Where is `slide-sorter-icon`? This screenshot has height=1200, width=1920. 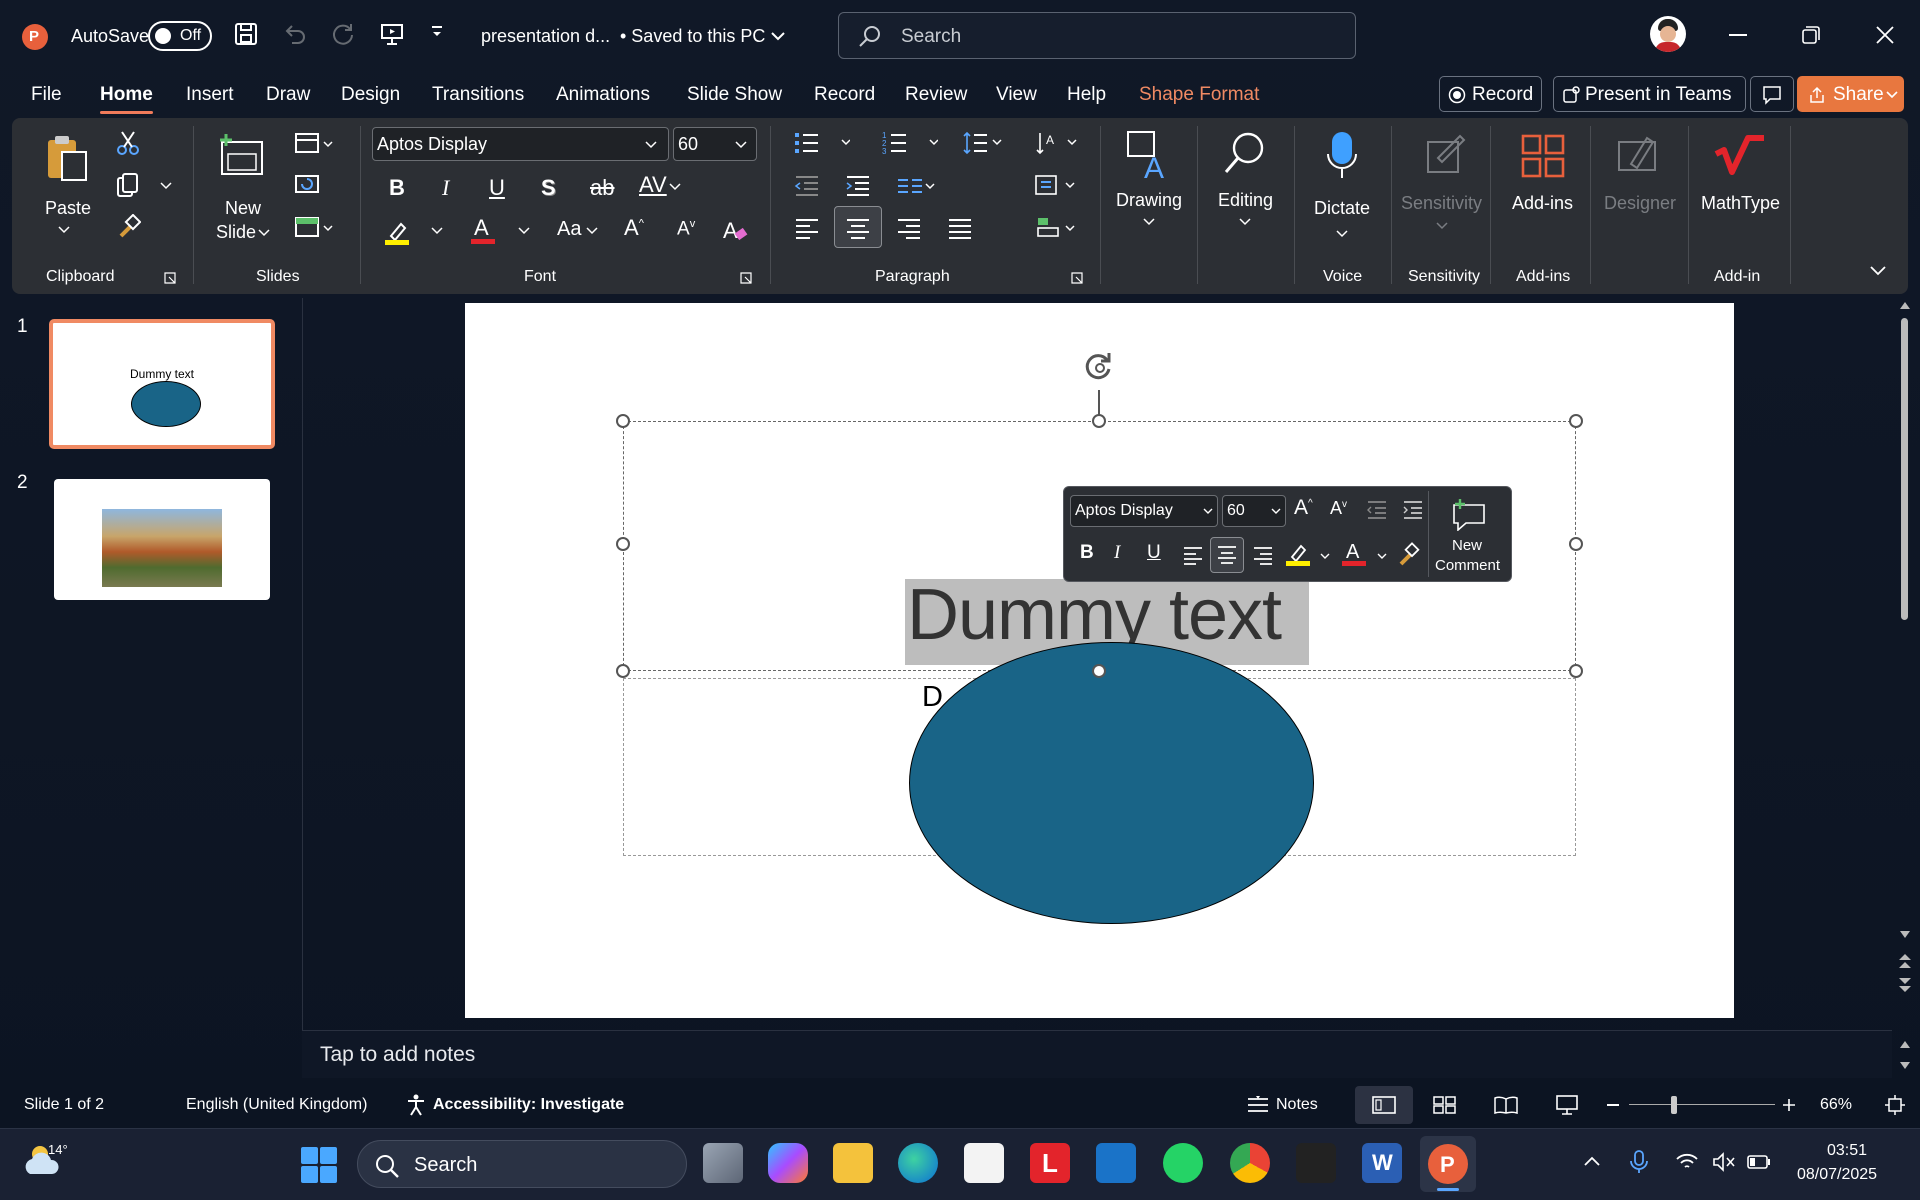 slide-sorter-icon is located at coordinates (1445, 1105).